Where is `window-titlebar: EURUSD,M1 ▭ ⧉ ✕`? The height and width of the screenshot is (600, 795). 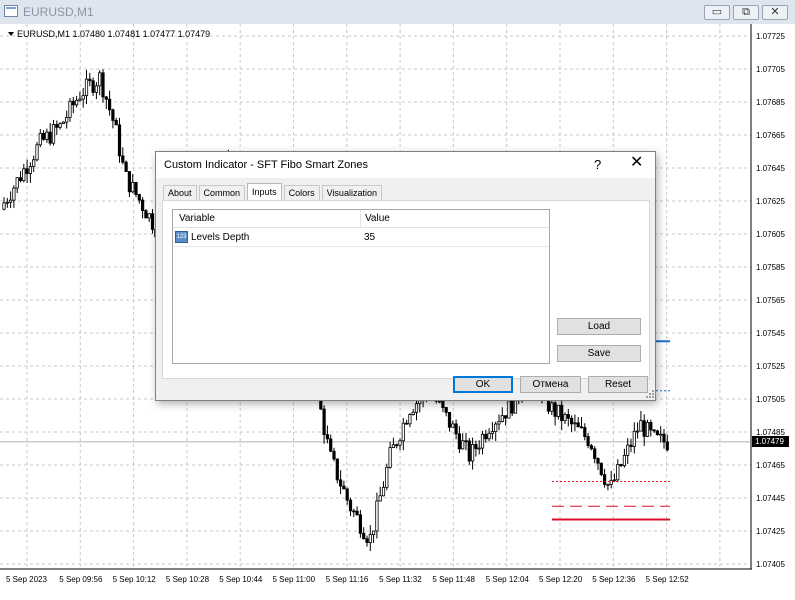
window-titlebar: EURUSD,M1 ▭ ⧉ ✕ is located at coordinates (397, 12).